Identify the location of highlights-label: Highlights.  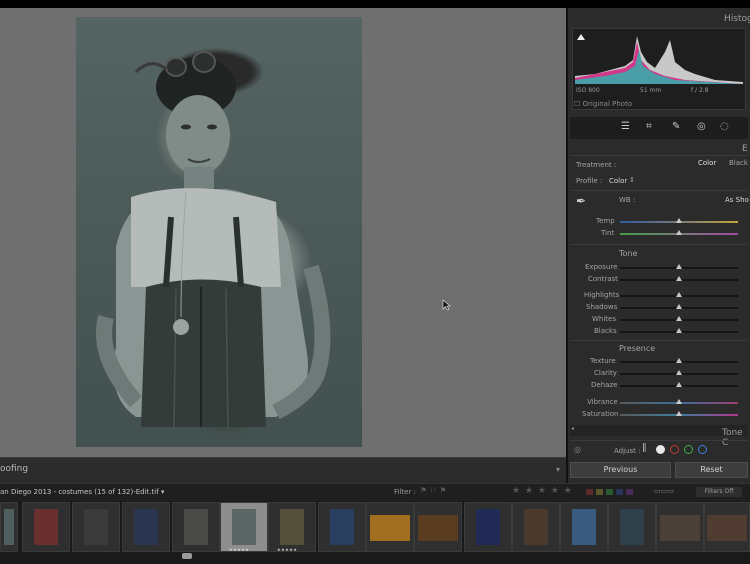
(602, 295).